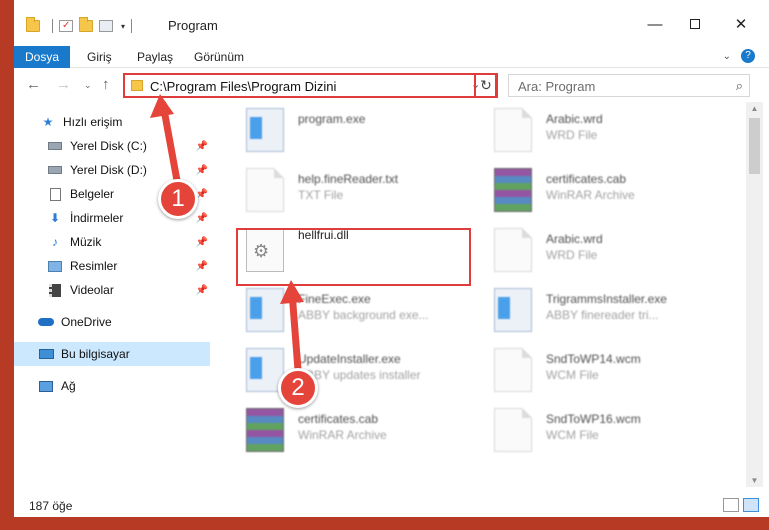 This screenshot has width=769, height=530. Describe the element at coordinates (295, 331) in the screenshot. I see `arrow-to-file` at that location.